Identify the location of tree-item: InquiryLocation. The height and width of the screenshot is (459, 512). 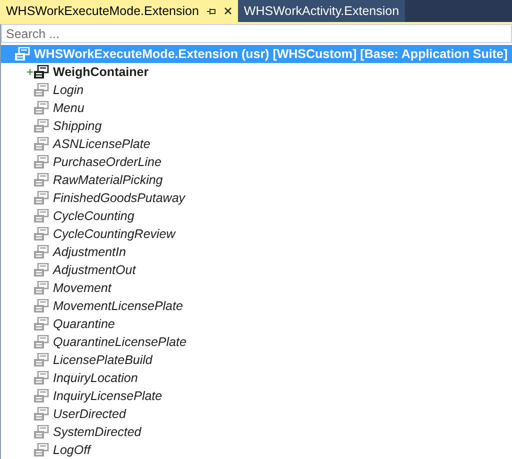
(256, 378).